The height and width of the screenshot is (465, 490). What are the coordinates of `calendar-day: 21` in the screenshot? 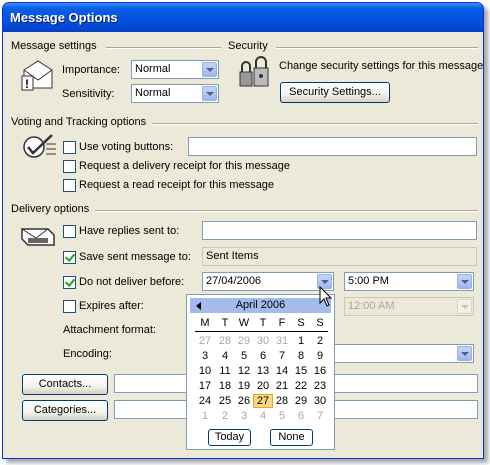 It's located at (282, 386).